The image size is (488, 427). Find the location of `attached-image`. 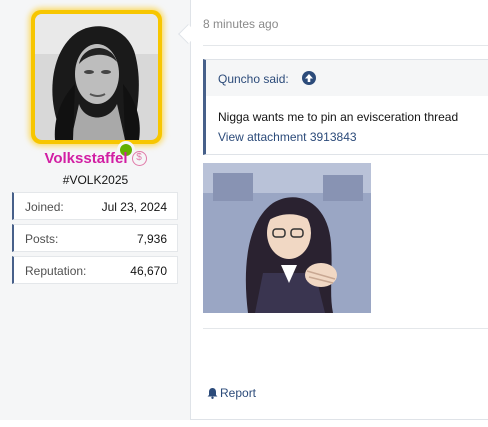

attached-image is located at coordinates (287, 238).